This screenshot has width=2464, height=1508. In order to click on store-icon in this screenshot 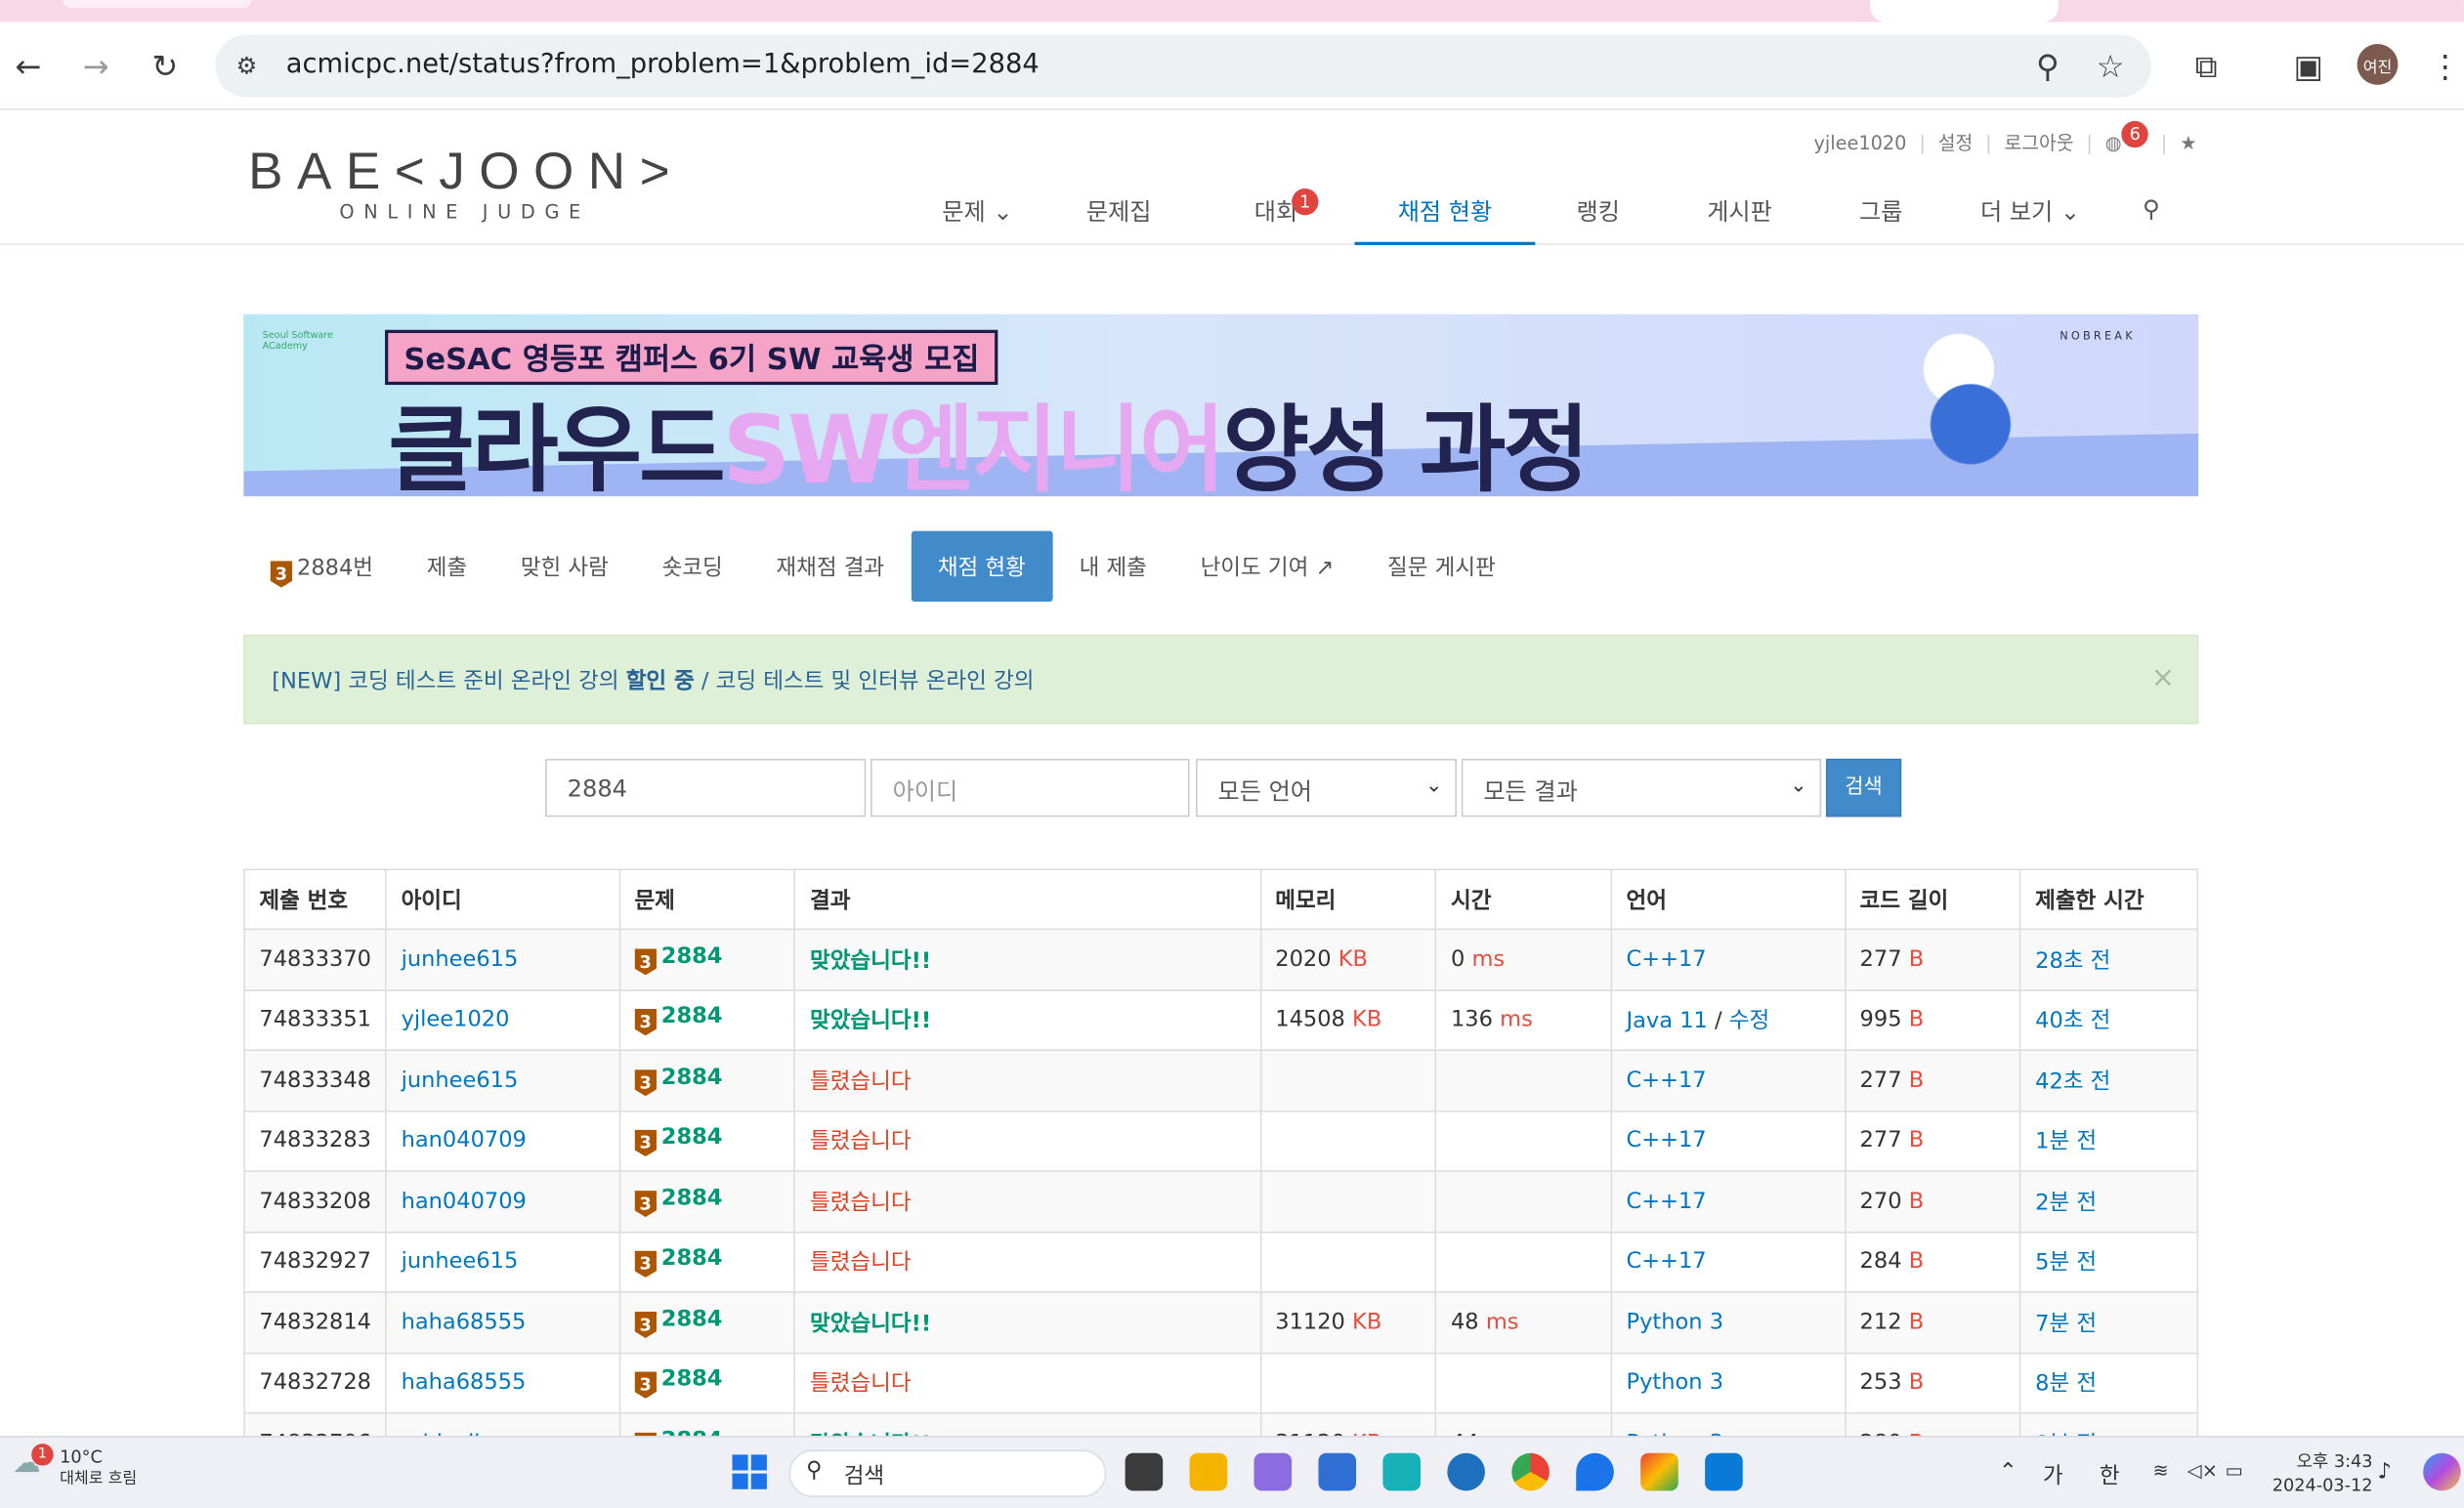, I will do `click(1337, 1472)`.